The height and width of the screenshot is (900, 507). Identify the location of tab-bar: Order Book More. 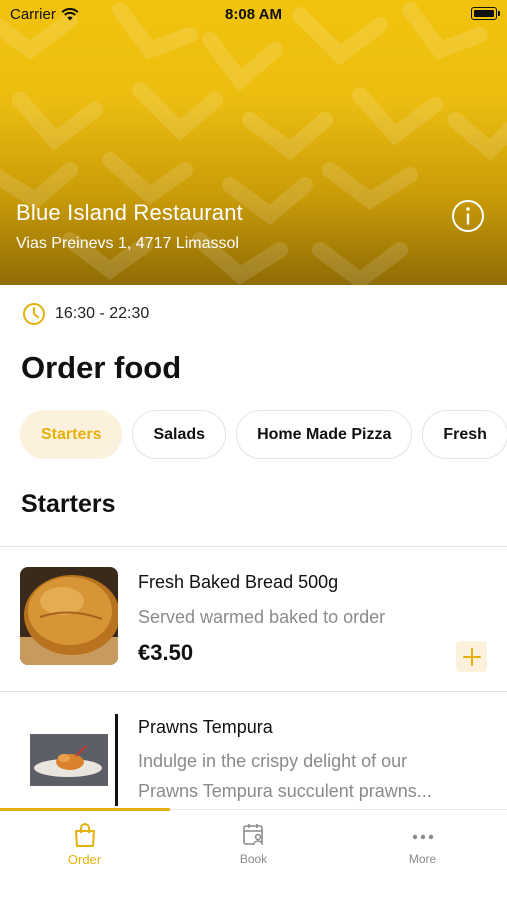
(253, 854).